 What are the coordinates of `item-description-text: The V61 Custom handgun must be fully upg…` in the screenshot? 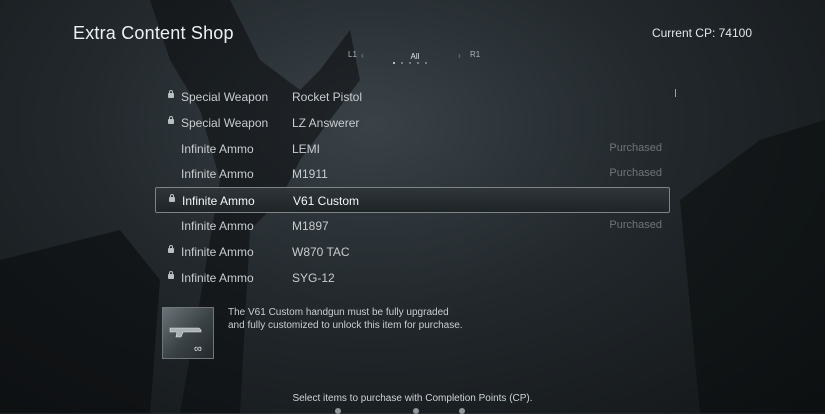 It's located at (345, 319).